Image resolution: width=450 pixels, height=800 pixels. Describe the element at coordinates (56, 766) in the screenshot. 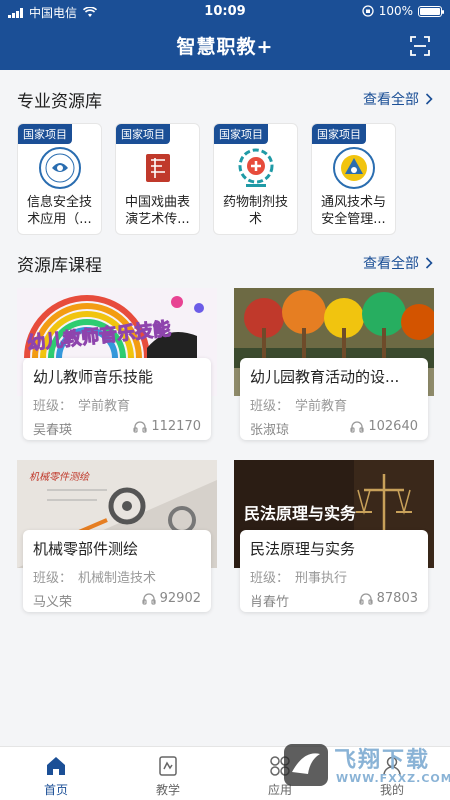

I see `home-icon` at that location.